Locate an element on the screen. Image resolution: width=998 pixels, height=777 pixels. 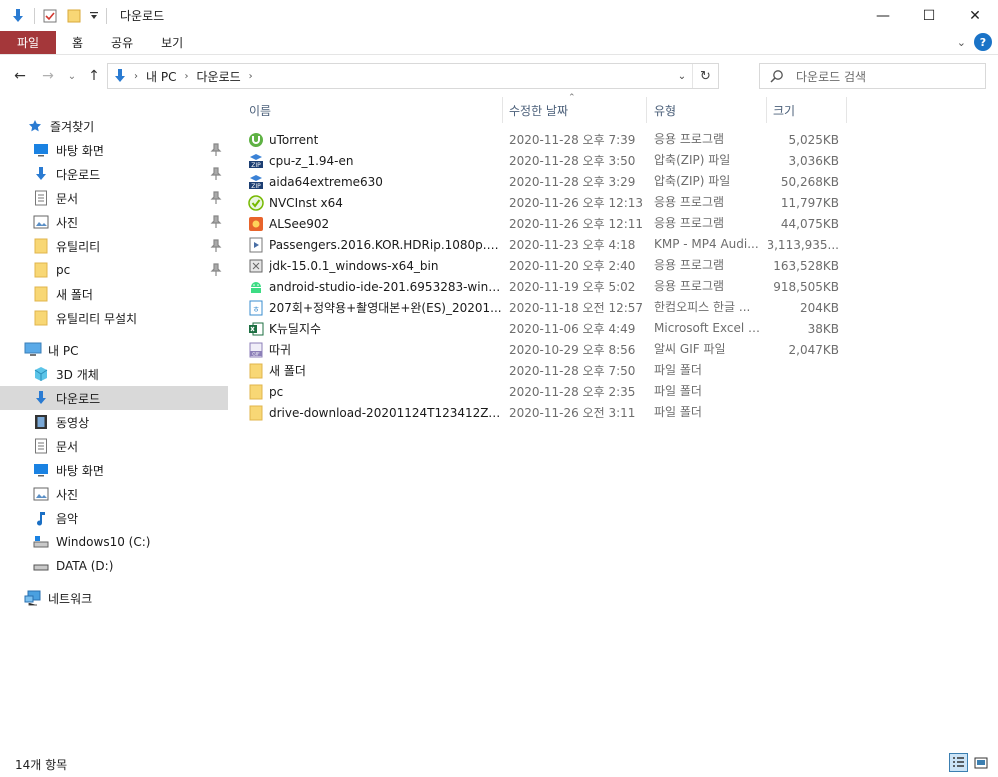
recent-locations-button: ⌄ is located at coordinates (72, 76).